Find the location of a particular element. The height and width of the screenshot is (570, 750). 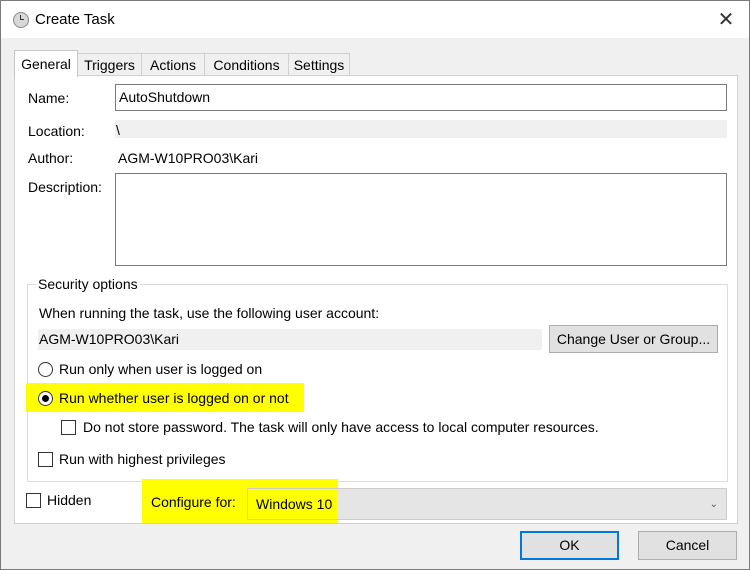

tab-general: General is located at coordinates (46, 63).